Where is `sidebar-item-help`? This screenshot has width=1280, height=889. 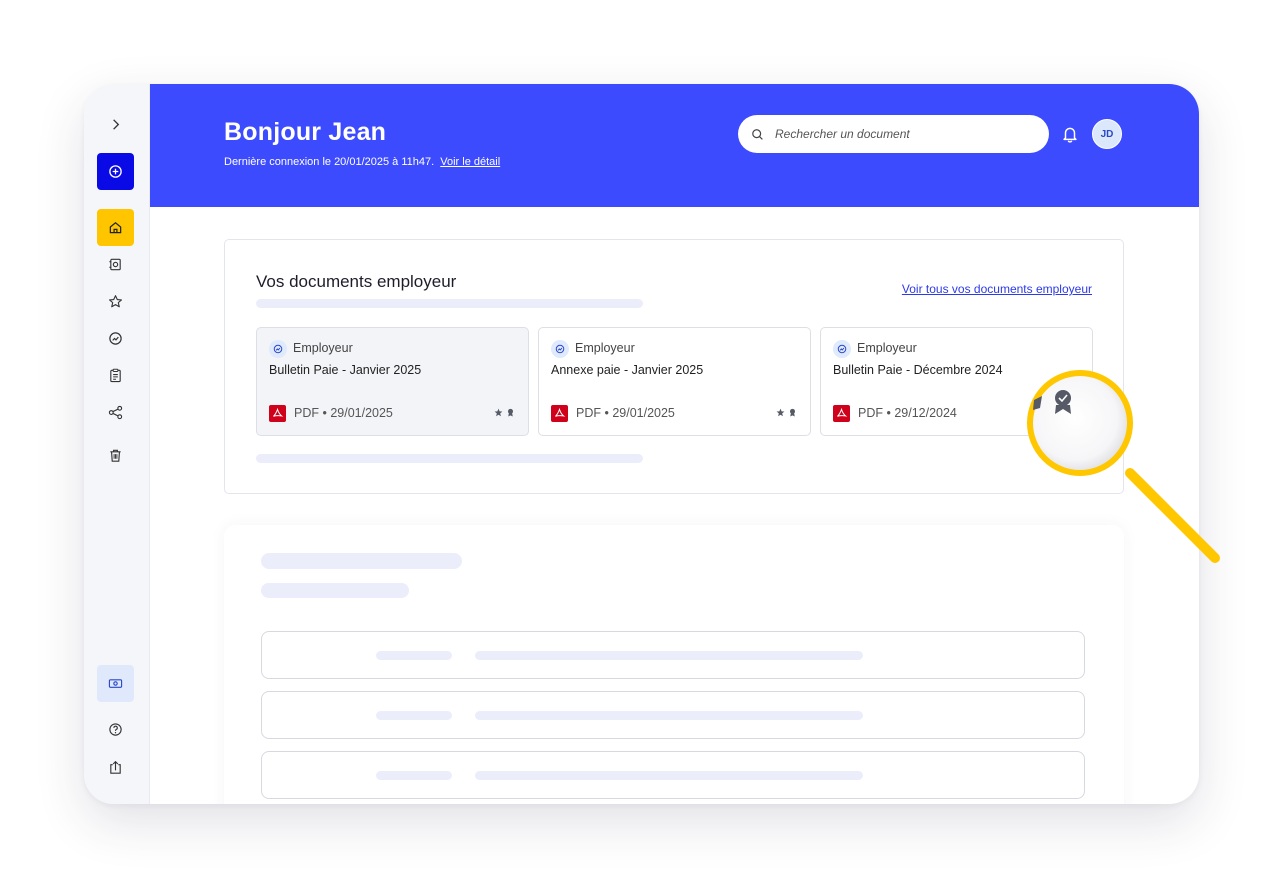 sidebar-item-help is located at coordinates (115, 729).